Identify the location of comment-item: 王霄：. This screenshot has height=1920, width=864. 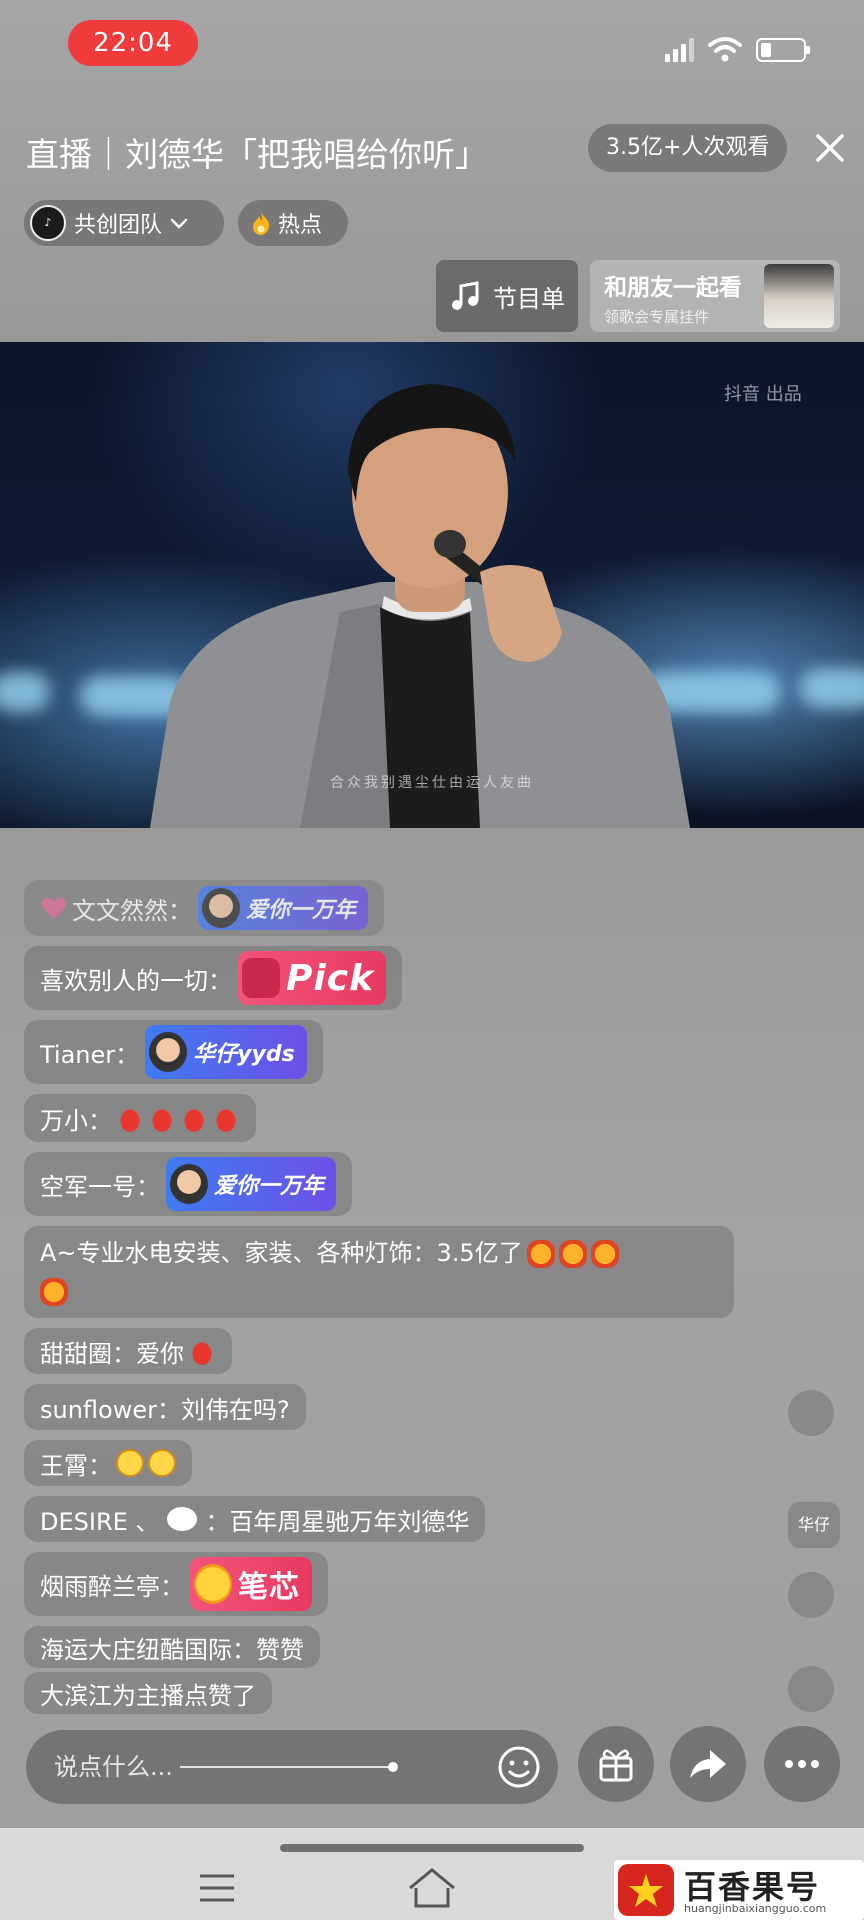
(384, 1463).